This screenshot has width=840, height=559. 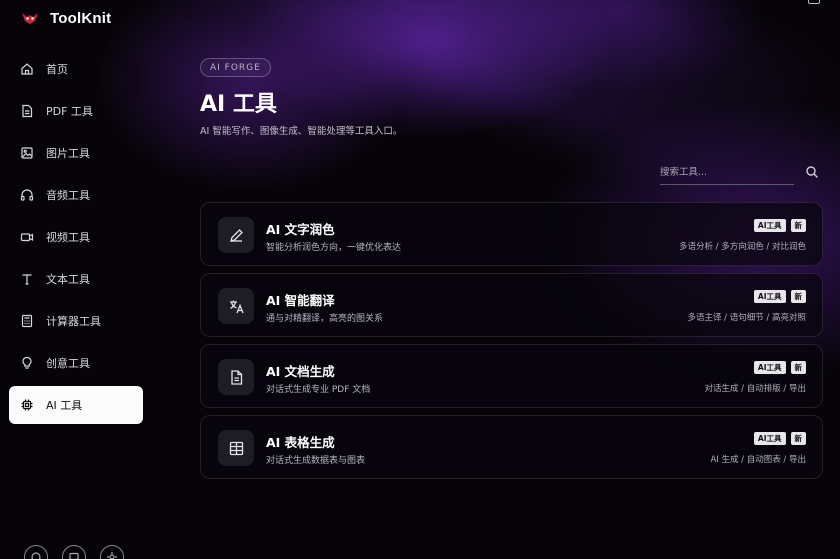 I want to click on tool-features: 多语主译 / 语句细节 / 高亮对照, so click(x=746, y=318).